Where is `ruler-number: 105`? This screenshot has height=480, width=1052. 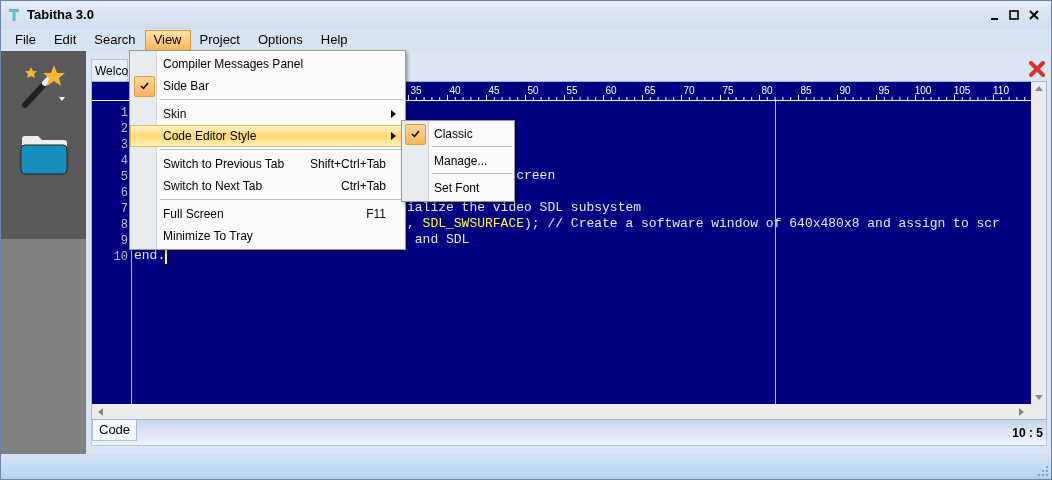 ruler-number: 105 is located at coordinates (962, 91).